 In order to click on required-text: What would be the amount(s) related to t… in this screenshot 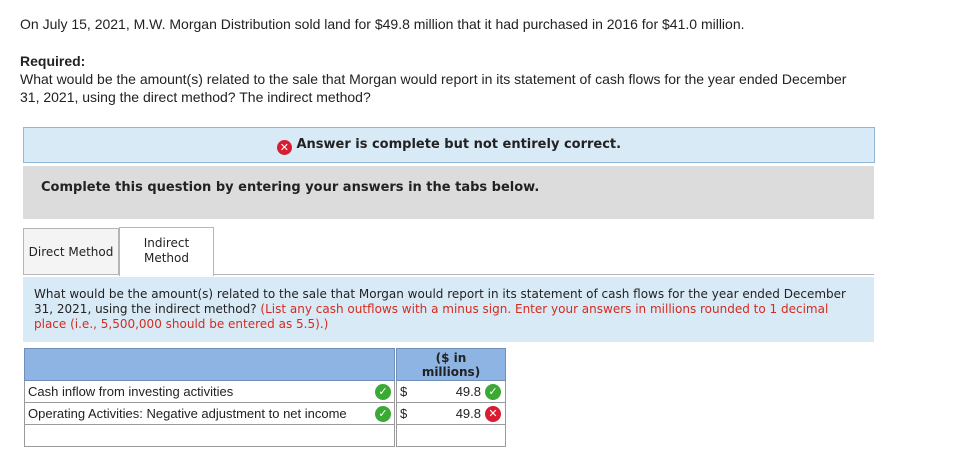, I will do `click(490, 88)`.